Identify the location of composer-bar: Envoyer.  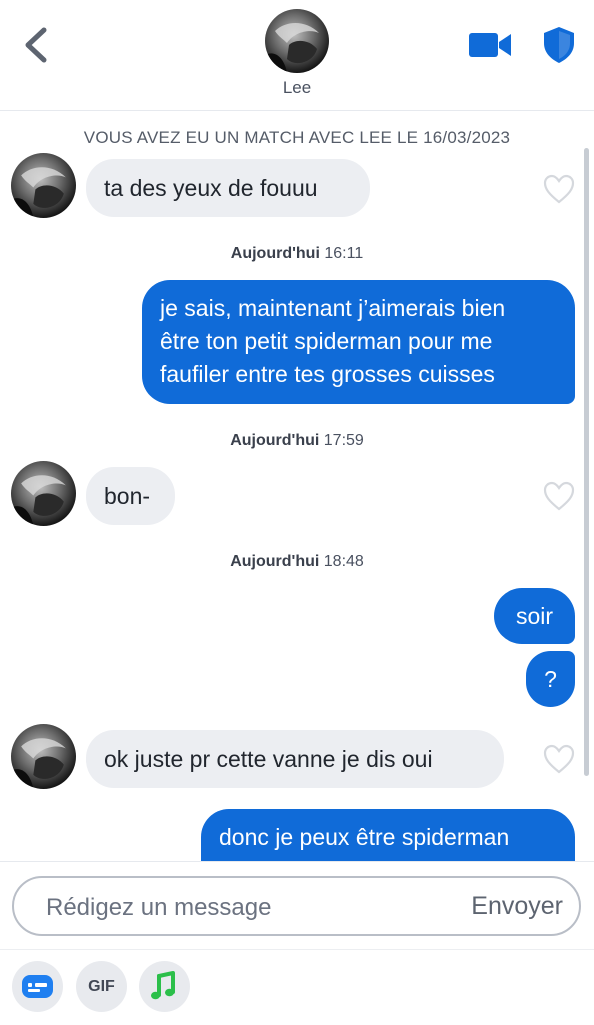
(297, 905).